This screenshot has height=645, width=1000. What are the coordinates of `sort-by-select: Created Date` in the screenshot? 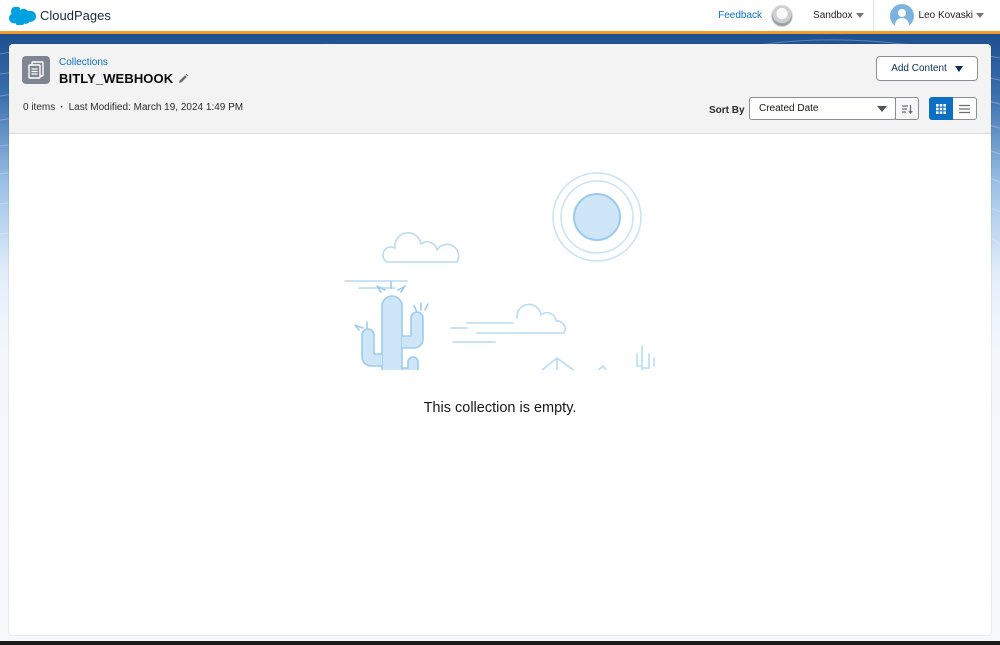 It's located at (822, 108).